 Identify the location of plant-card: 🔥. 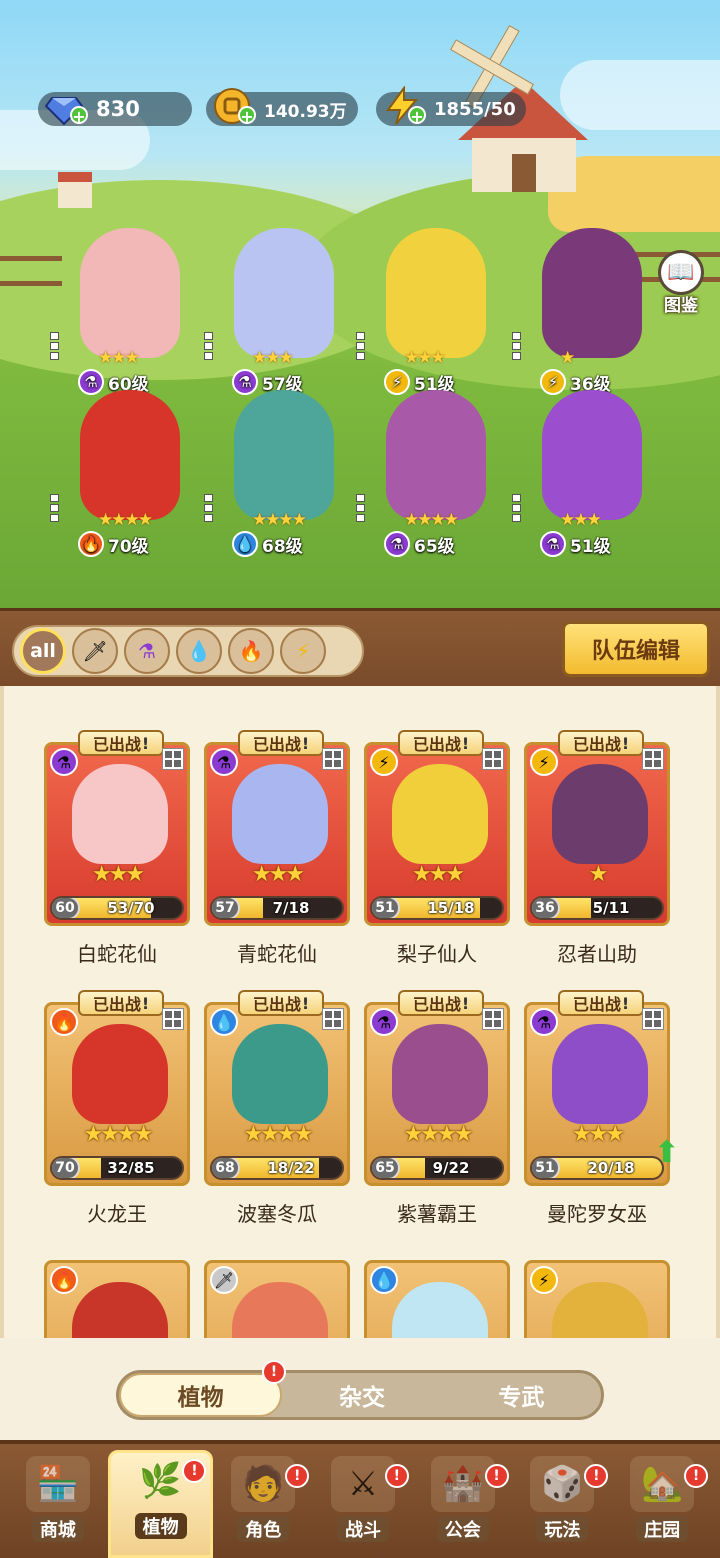
(117, 1293).